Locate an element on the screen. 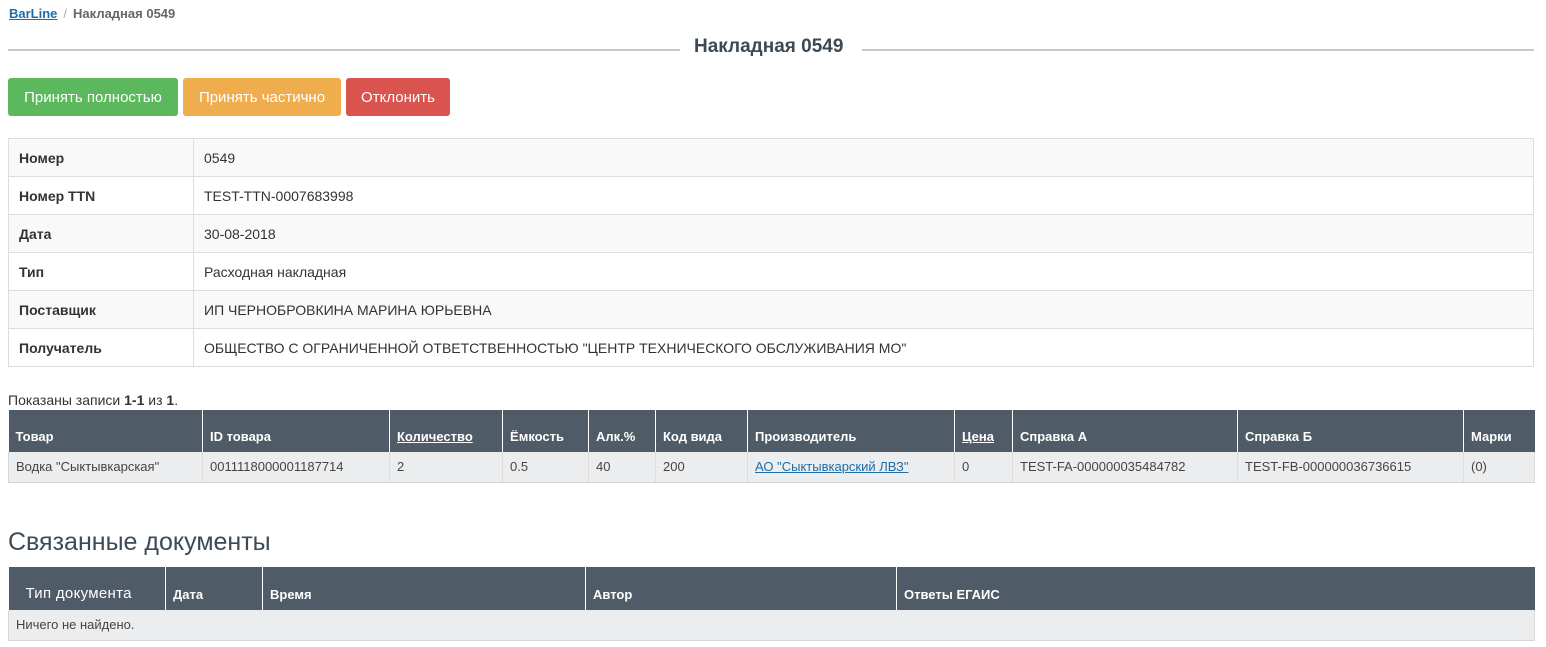 The width and height of the screenshot is (1546, 647). detail-value: 30-08-2018 is located at coordinates (863, 233).